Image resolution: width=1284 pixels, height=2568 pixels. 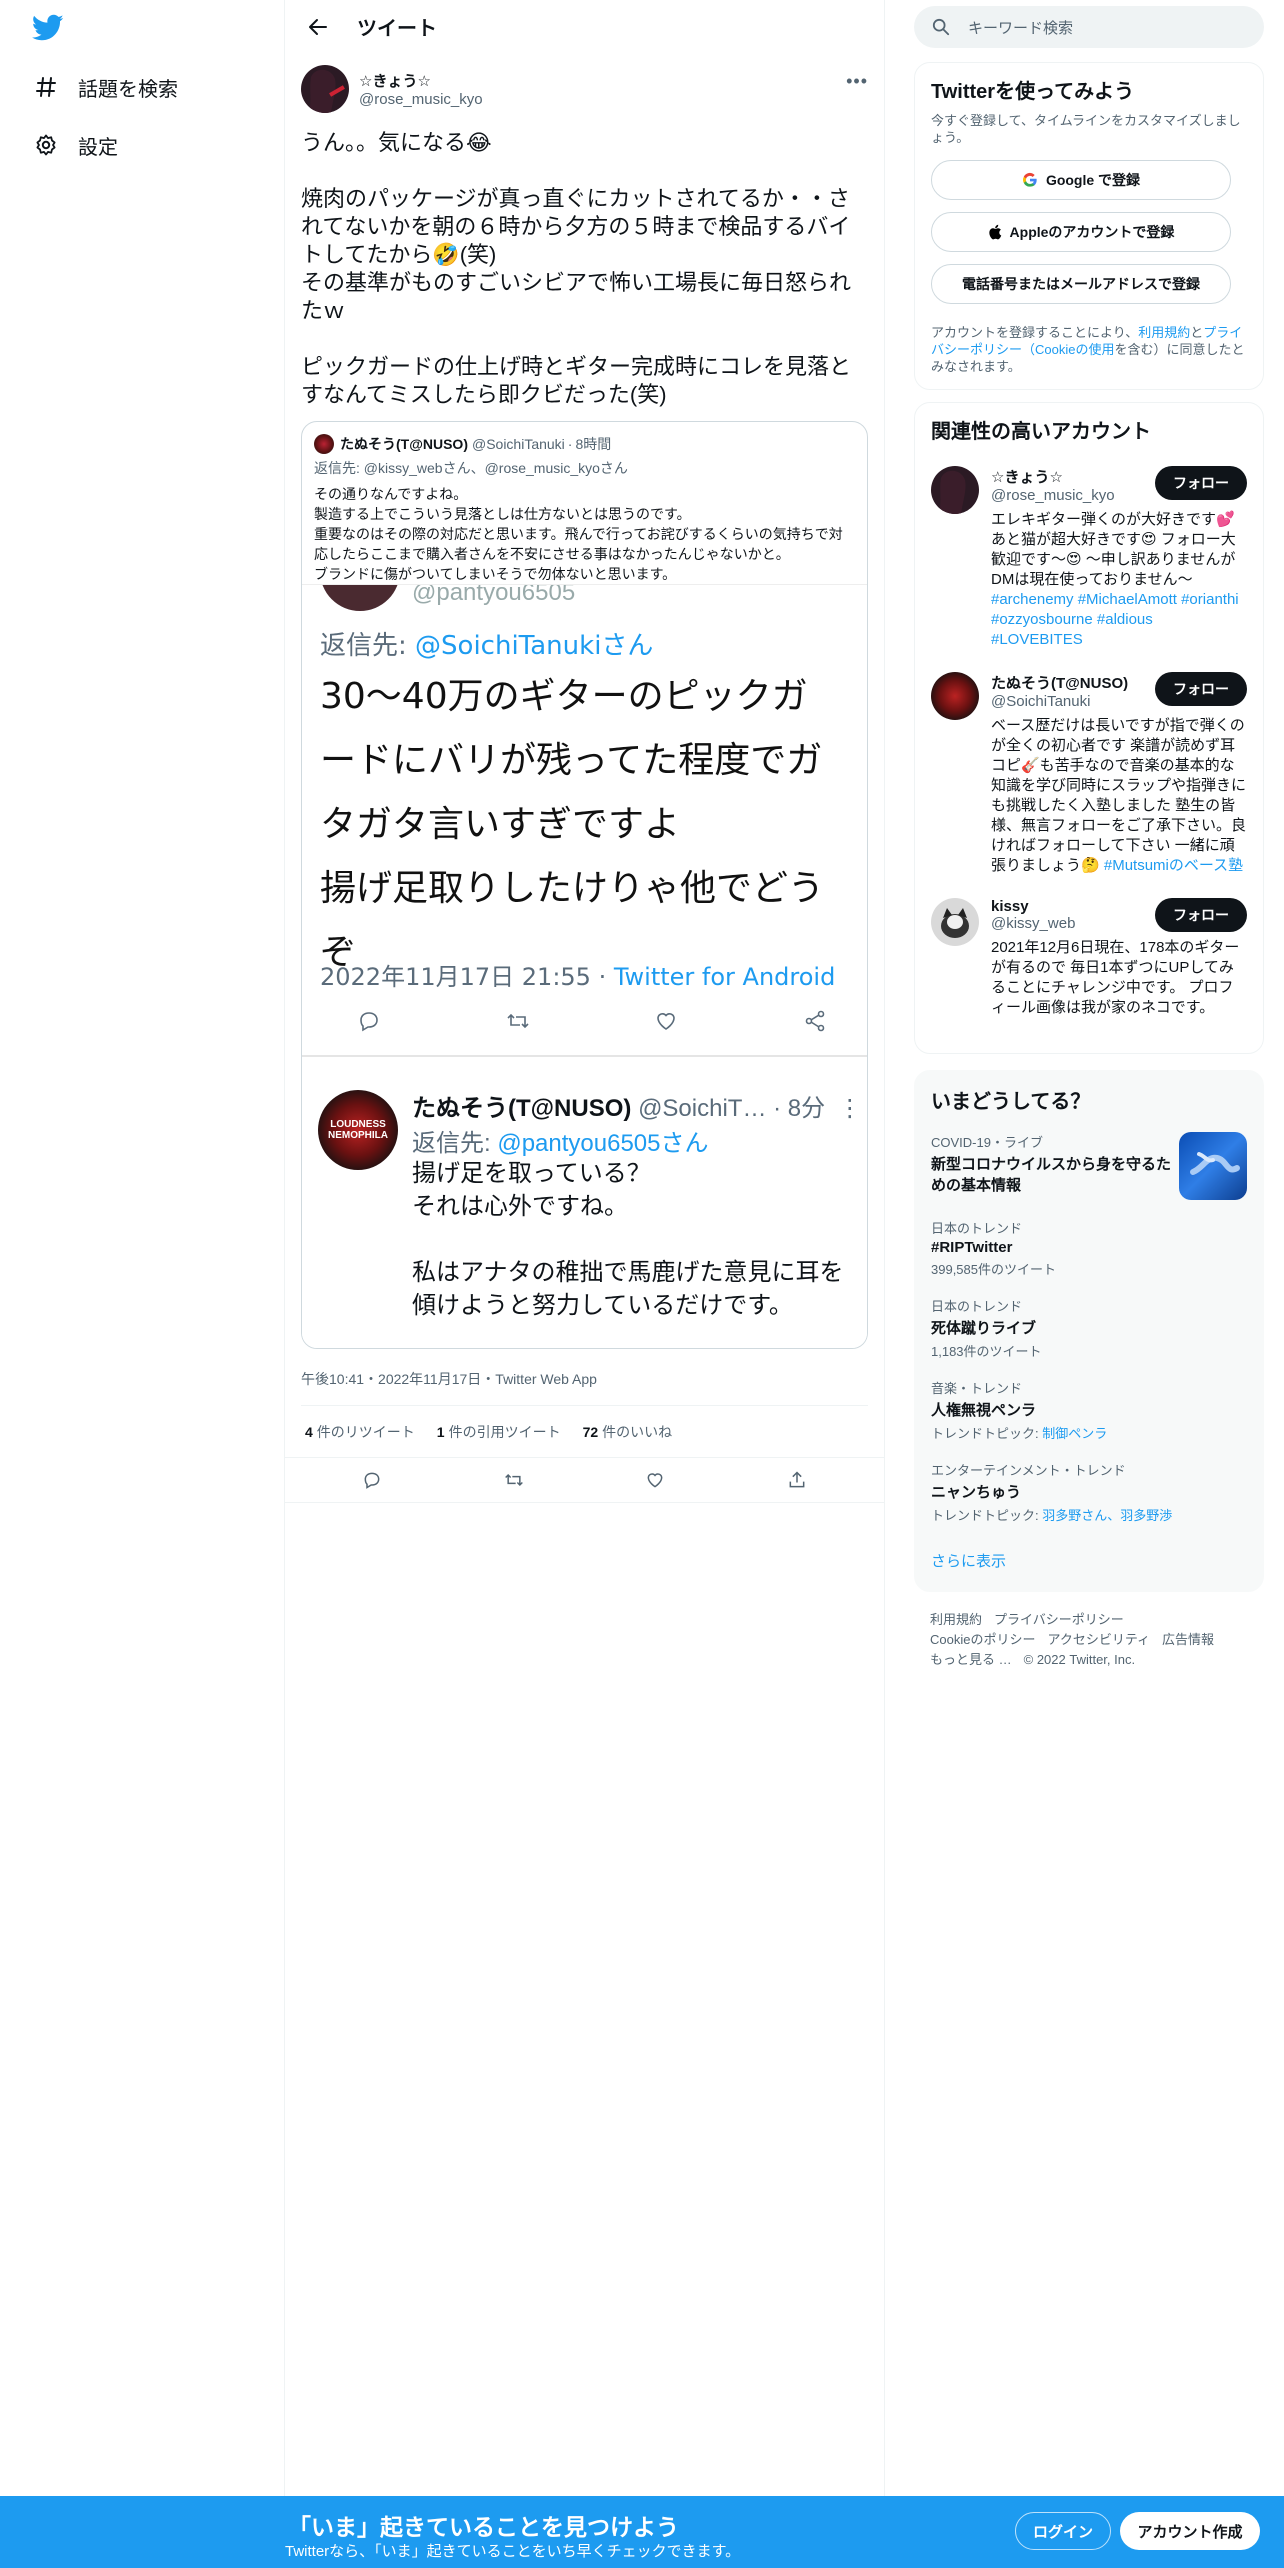 I want to click on like-count-value: 72, so click(x=590, y=1431).